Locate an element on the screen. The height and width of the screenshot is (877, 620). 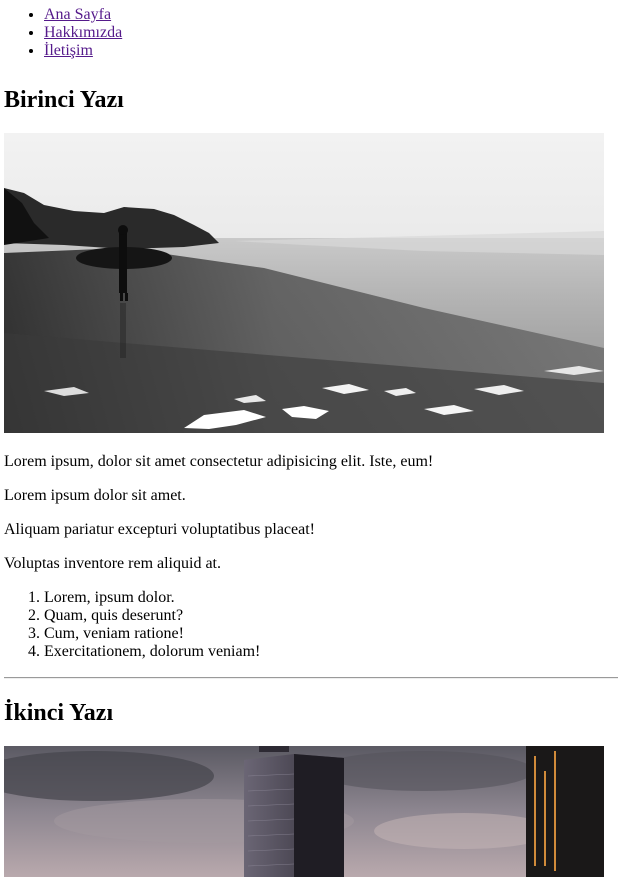
post-title-second: İkinci Yazı is located at coordinates (59, 713).